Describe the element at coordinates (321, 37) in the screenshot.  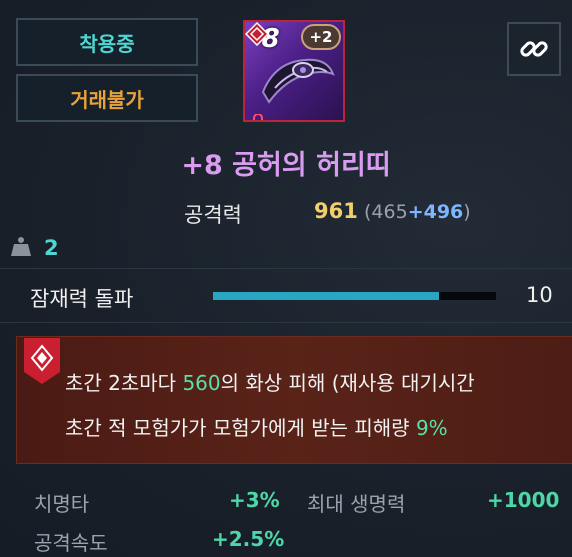
I see `bonus-badge: +2` at that location.